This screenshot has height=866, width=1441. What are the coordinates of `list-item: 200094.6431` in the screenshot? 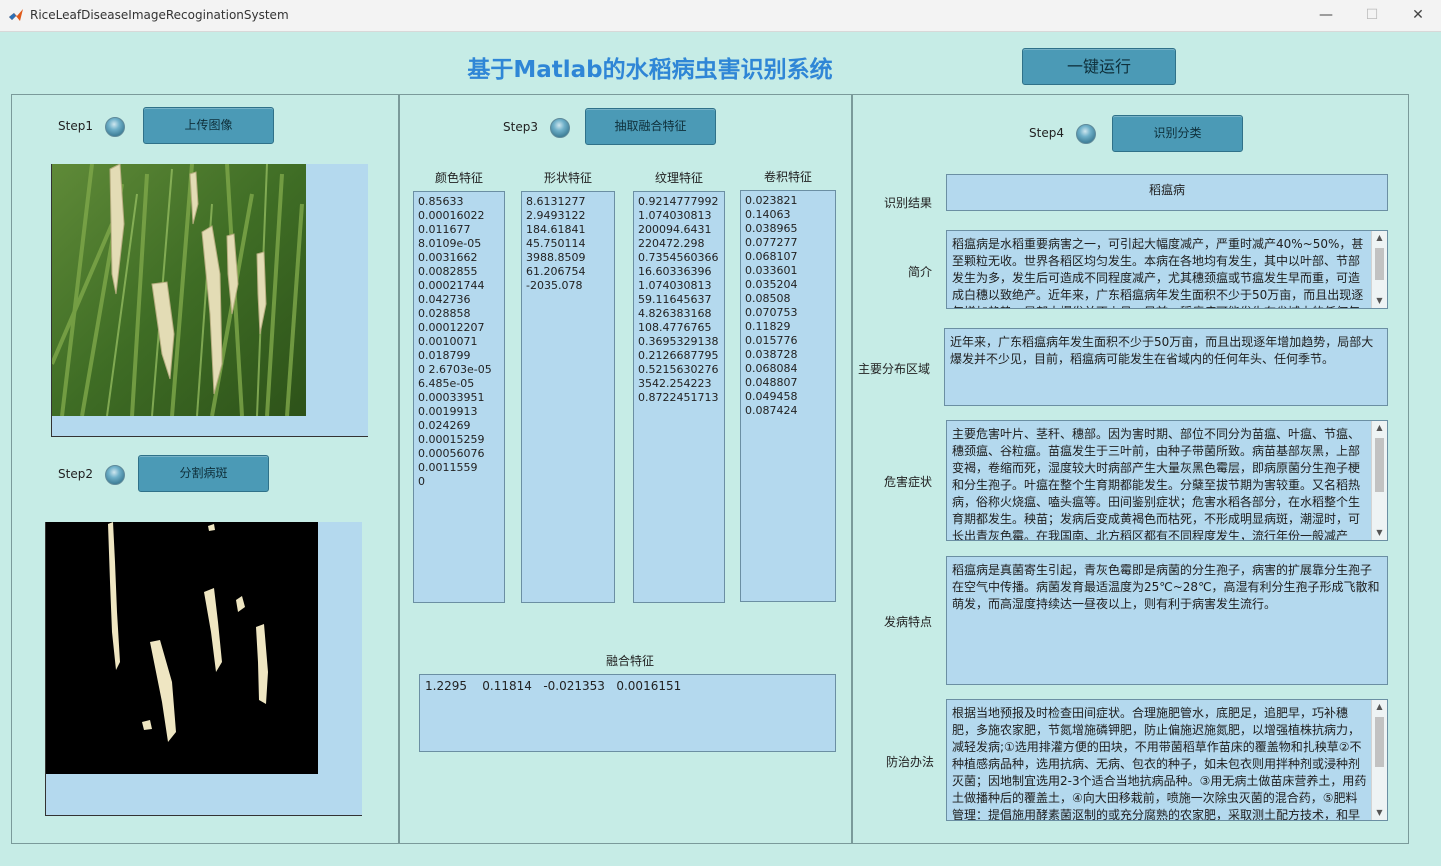 It's located at (679, 230).